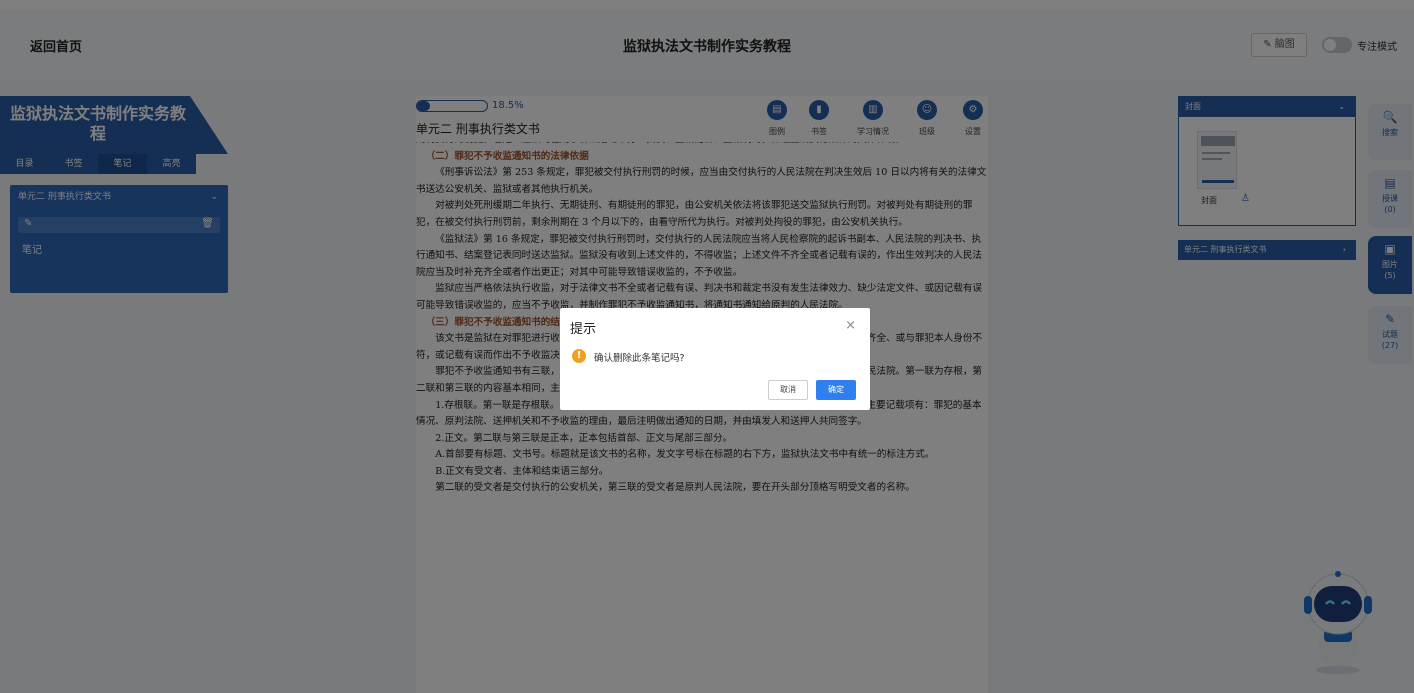 The height and width of the screenshot is (693, 1414). What do you see at coordinates (583, 329) in the screenshot?
I see `dialog-title: 提示` at bounding box center [583, 329].